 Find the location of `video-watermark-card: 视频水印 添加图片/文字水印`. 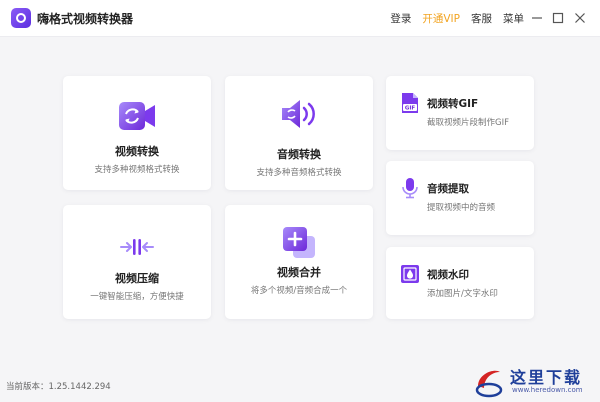

video-watermark-card: 视频水印 添加图片/文字水印 is located at coordinates (460, 283).